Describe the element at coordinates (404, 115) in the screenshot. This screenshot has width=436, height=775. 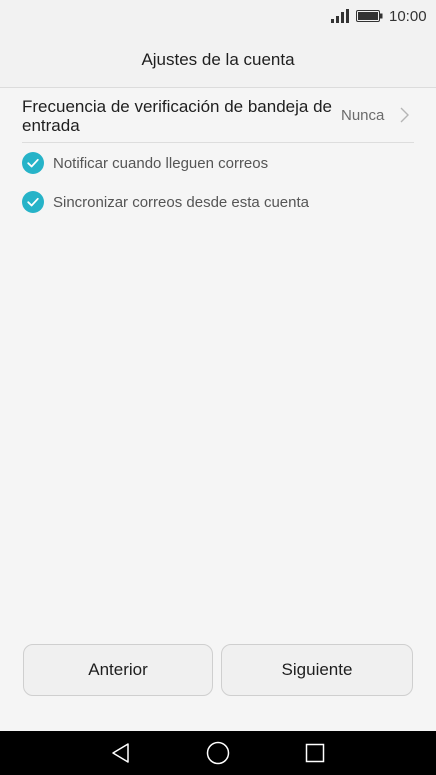
I see `chevron-right-icon` at that location.